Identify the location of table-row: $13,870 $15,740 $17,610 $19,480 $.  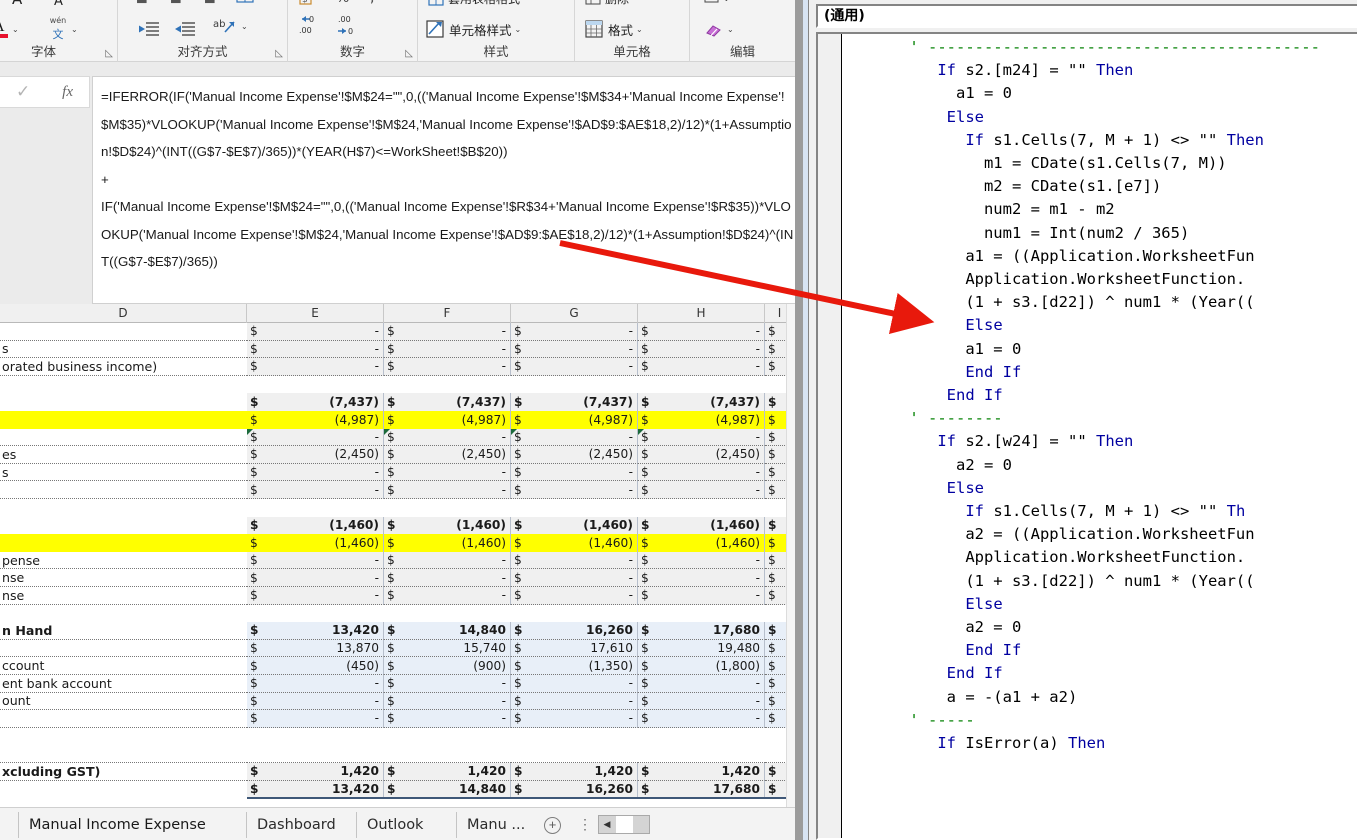
(397, 648).